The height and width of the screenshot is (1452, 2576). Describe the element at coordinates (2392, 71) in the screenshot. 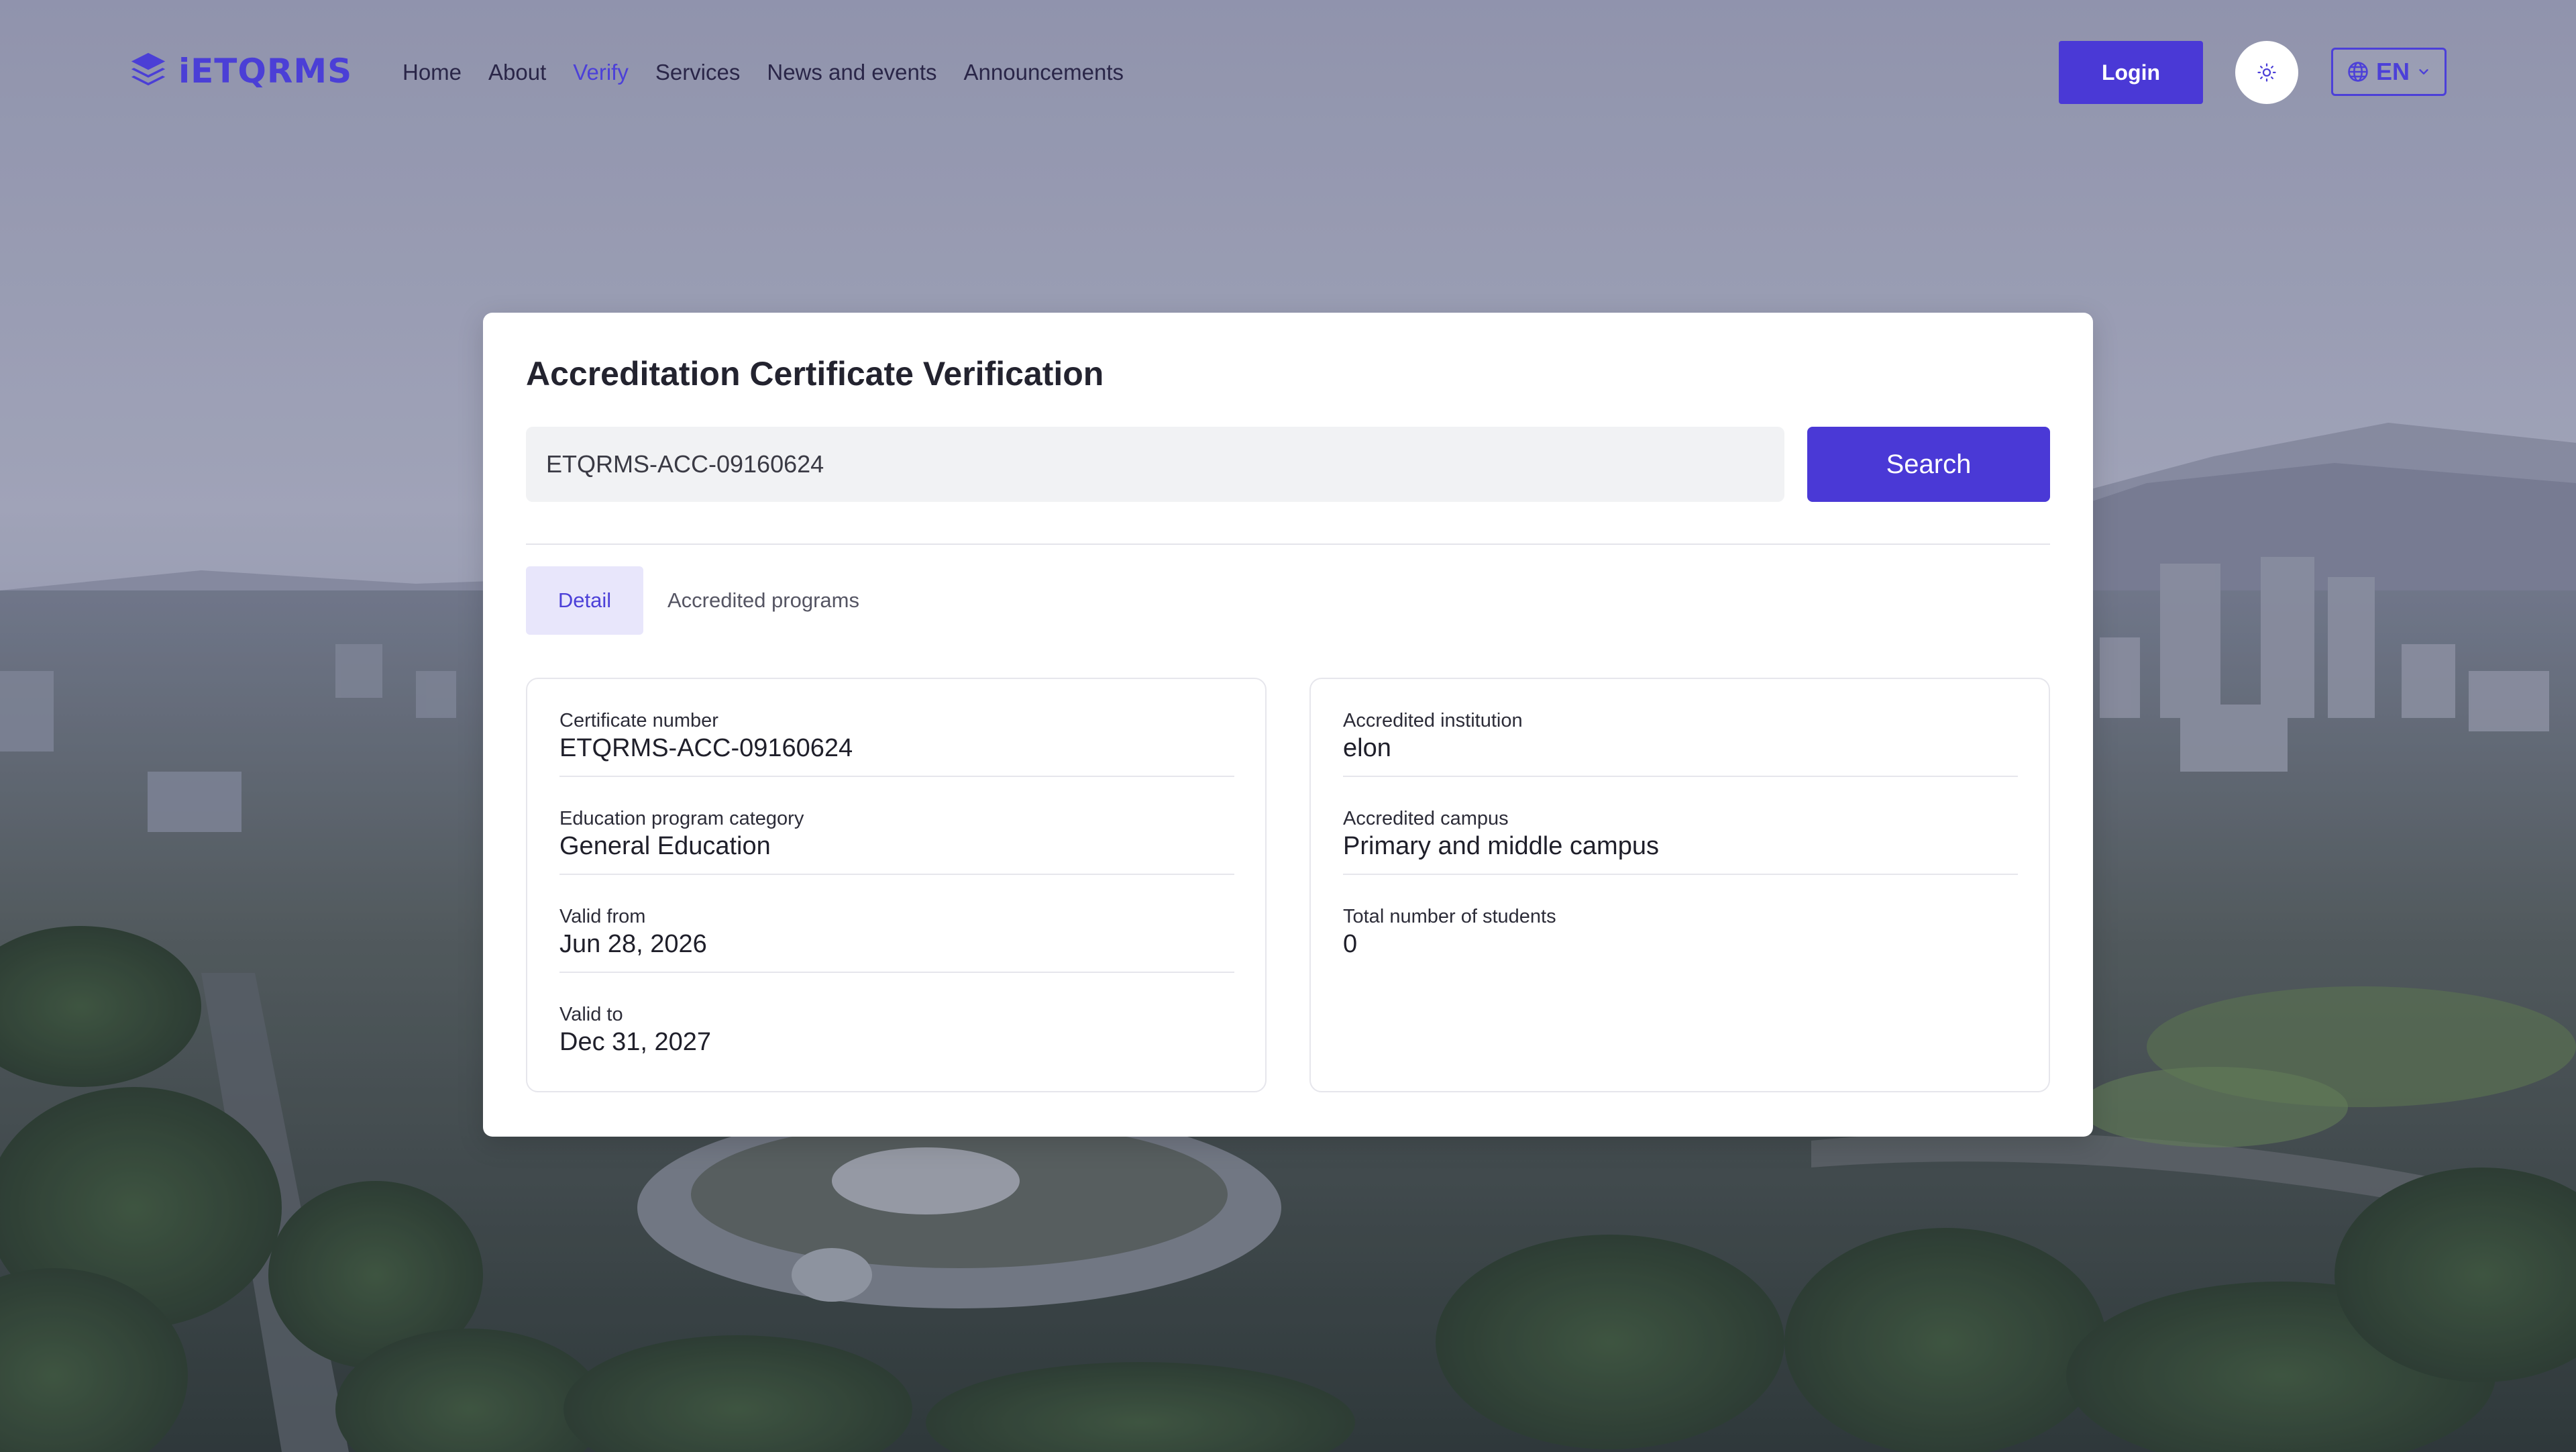

I see `language-label: EN` at that location.